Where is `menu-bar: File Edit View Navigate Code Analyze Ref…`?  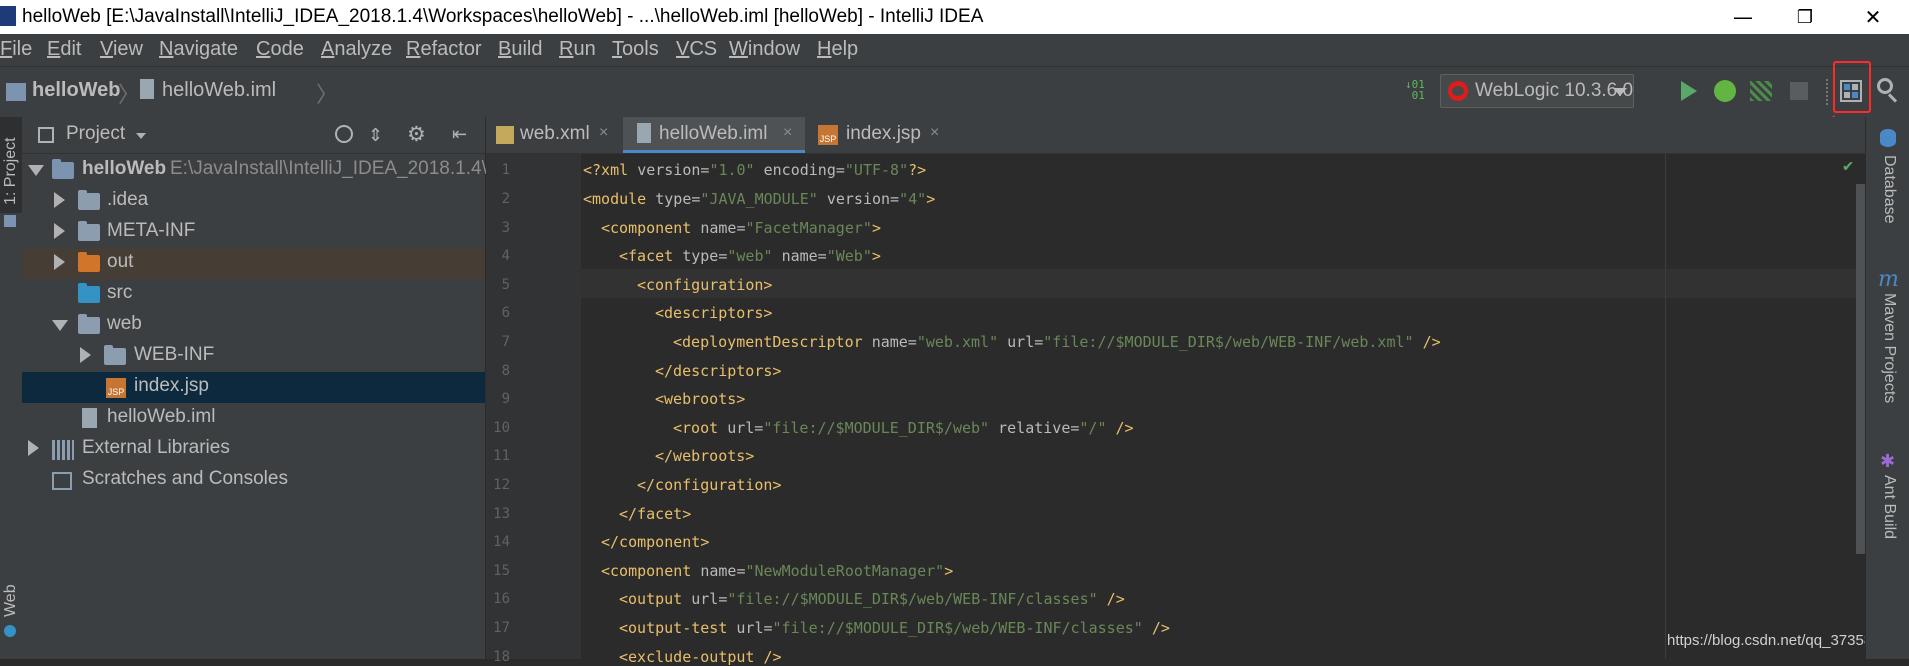 menu-bar: File Edit View Navigate Code Analyze Ref… is located at coordinates (954, 50).